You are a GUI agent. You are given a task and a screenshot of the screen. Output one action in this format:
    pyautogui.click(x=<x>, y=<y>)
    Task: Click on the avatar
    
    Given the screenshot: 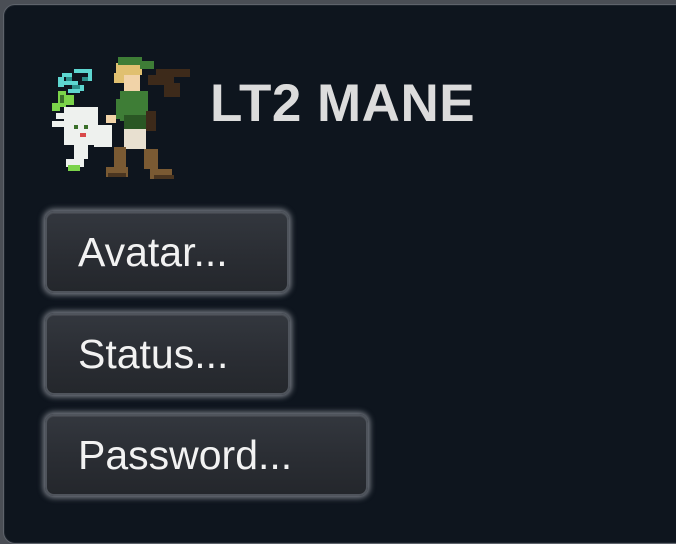 What is the action you would take?
    pyautogui.click(x=120, y=122)
    